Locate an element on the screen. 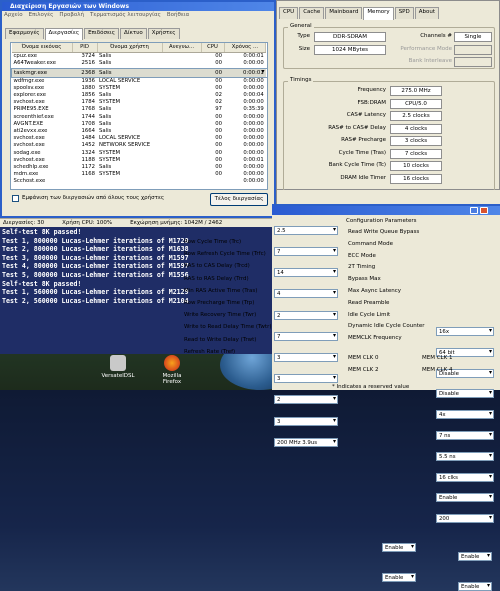 The image size is (500, 591). table-row: ati2evxx.exe 1664 Salis 00 0:00:00 is located at coordinates (139, 131).